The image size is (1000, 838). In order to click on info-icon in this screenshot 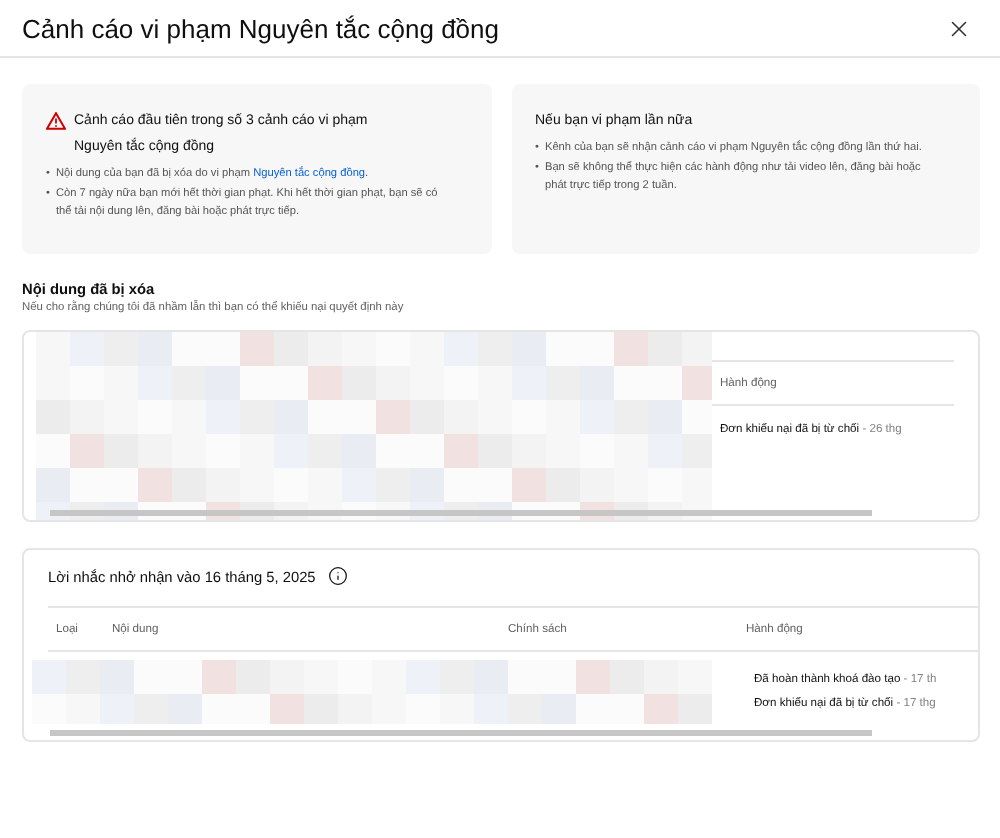, I will do `click(337, 576)`.